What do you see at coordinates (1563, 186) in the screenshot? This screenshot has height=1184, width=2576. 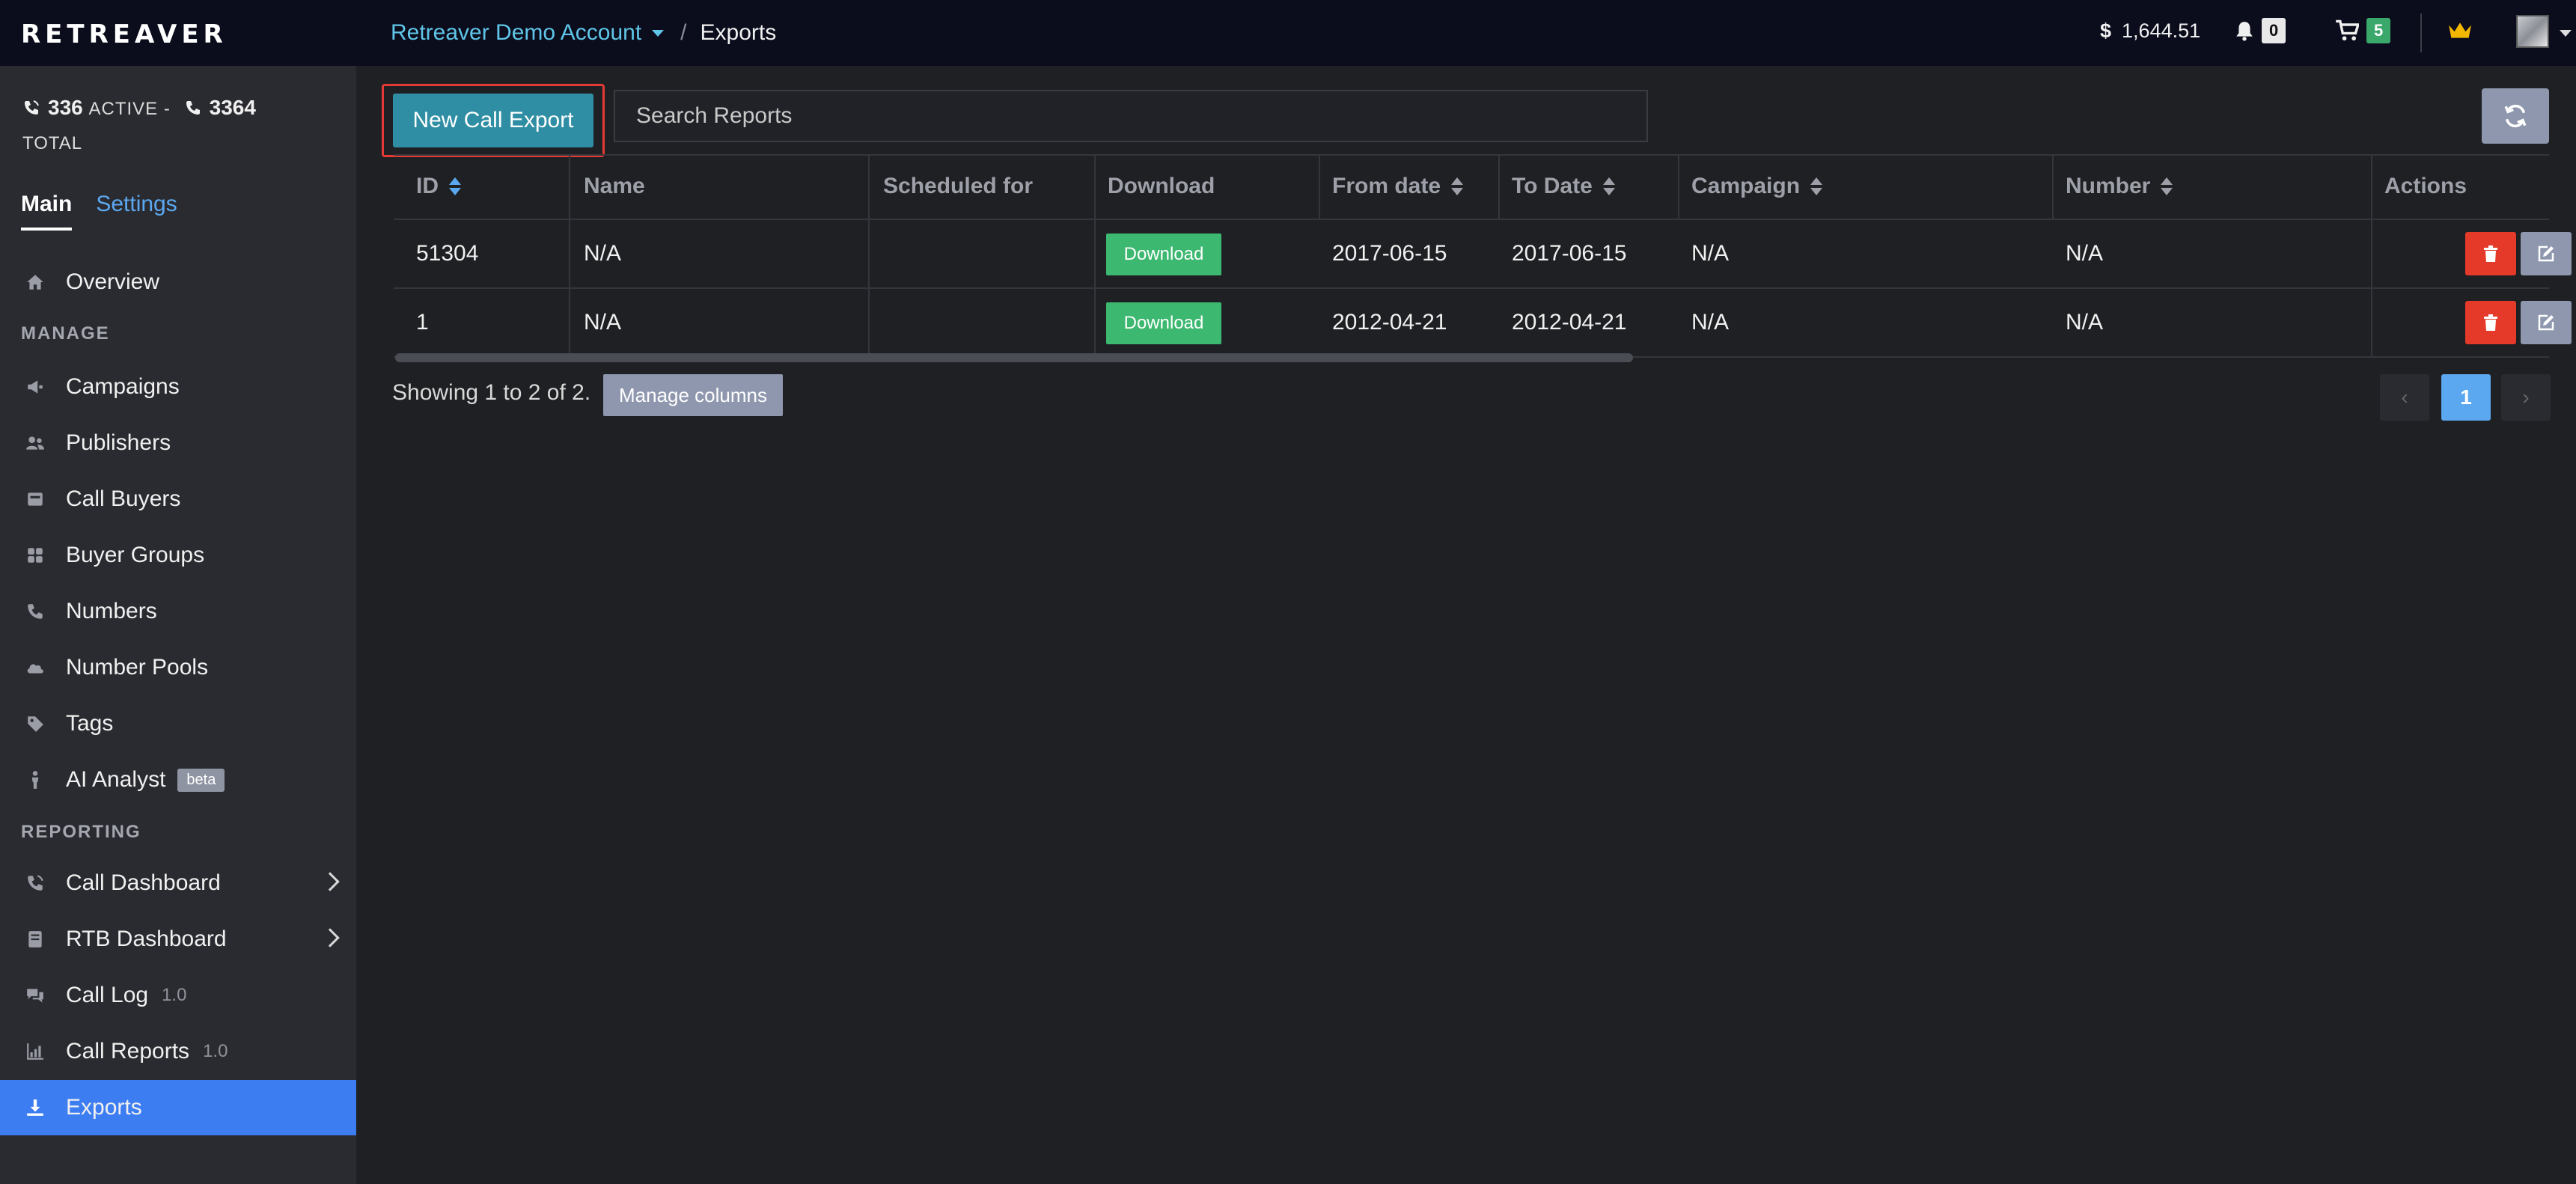 I see `header-to-date: To Date` at bounding box center [1563, 186].